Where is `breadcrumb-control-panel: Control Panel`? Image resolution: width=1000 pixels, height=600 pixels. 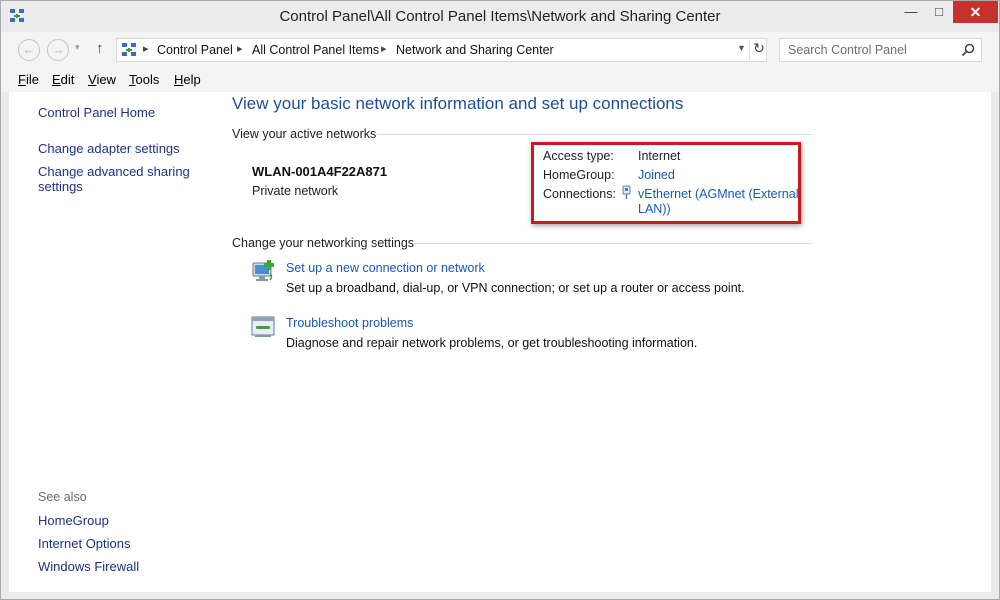
breadcrumb-control-panel: Control Panel is located at coordinates (195, 50).